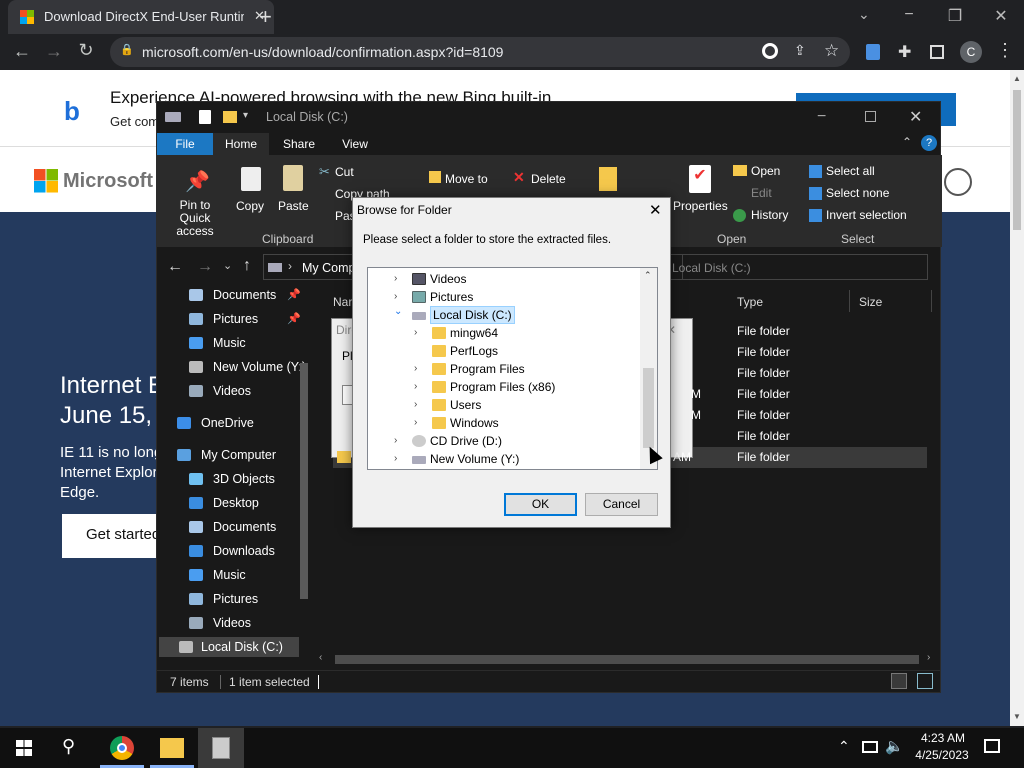 This screenshot has width=1024, height=768. What do you see at coordinates (185, 144) in the screenshot?
I see `tab-file: File` at bounding box center [185, 144].